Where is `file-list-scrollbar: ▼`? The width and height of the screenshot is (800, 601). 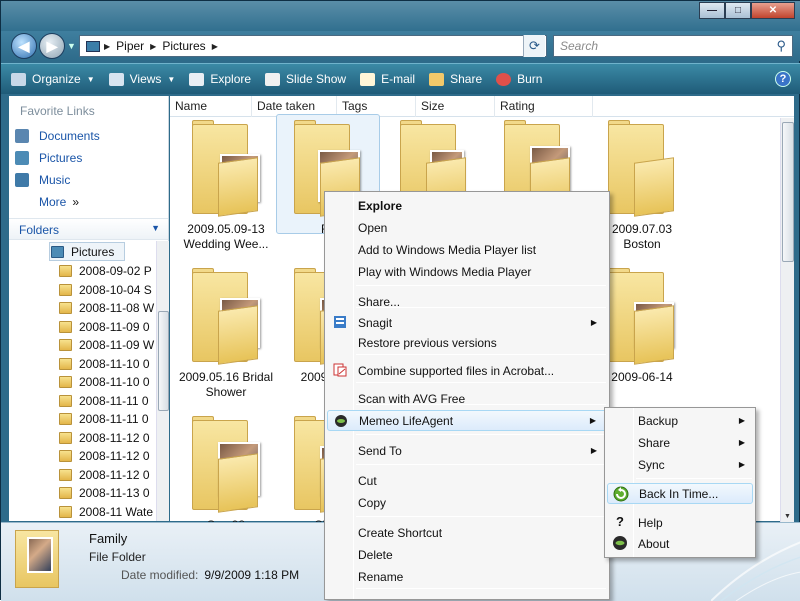
file-list-scrollbar: ▼ is located at coordinates (787, 320).